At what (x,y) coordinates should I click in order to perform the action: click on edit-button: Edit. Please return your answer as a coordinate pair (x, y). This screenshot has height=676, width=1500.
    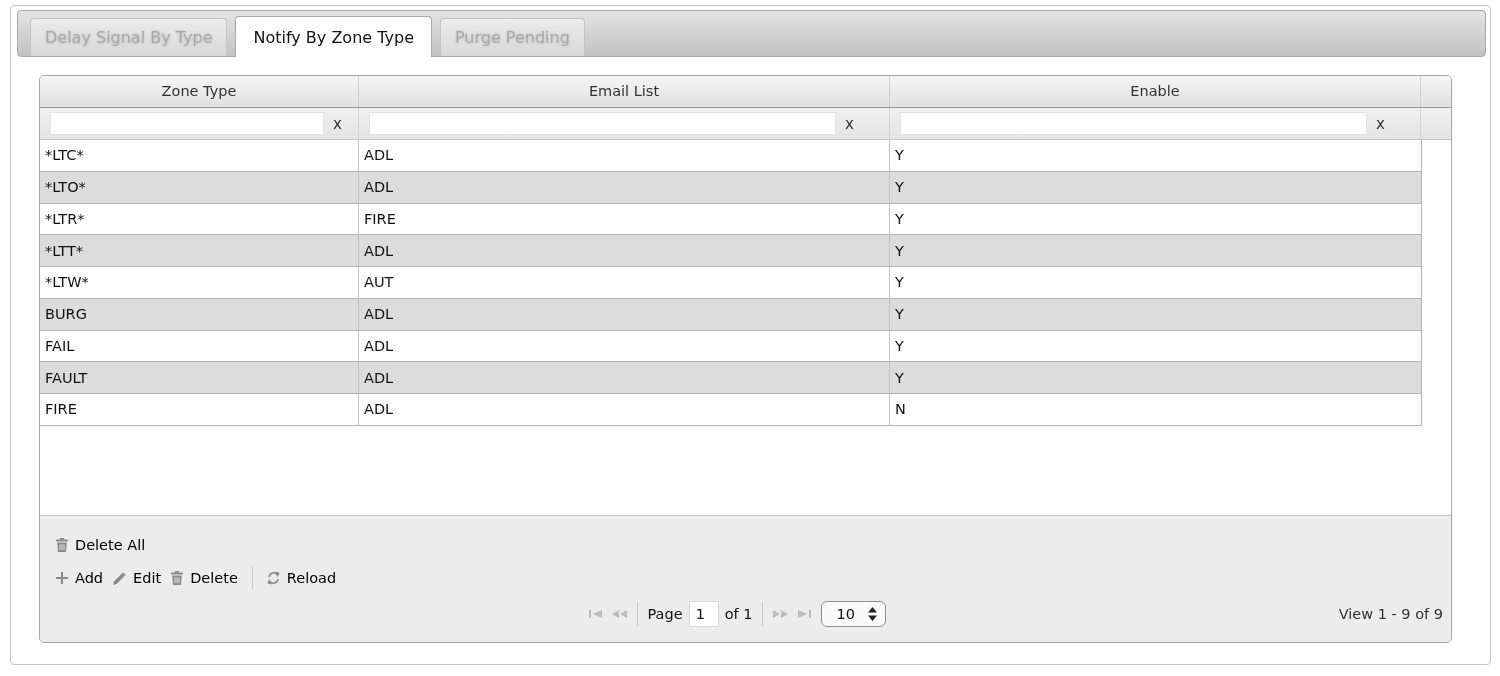
    Looking at the image, I should click on (137, 578).